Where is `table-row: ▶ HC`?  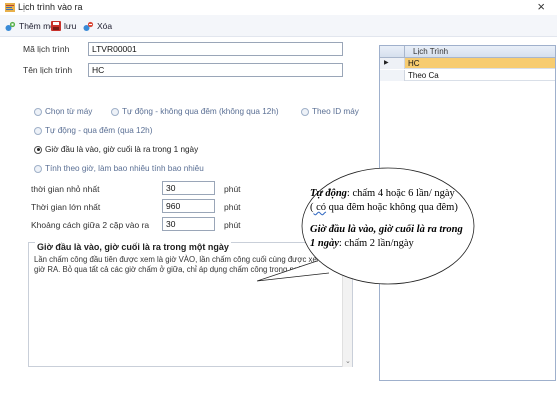
table-row: ▶ HC is located at coordinates (467, 63).